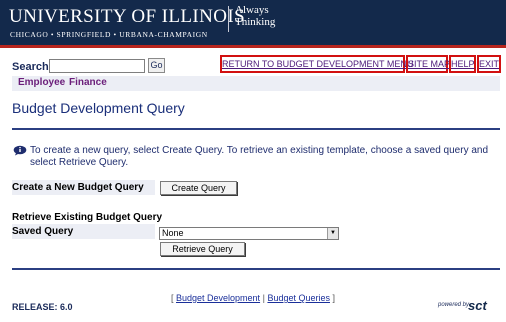 The width and height of the screenshot is (506, 322). Describe the element at coordinates (454, 305) in the screenshot. I see `powered-by-text: powered by` at that location.